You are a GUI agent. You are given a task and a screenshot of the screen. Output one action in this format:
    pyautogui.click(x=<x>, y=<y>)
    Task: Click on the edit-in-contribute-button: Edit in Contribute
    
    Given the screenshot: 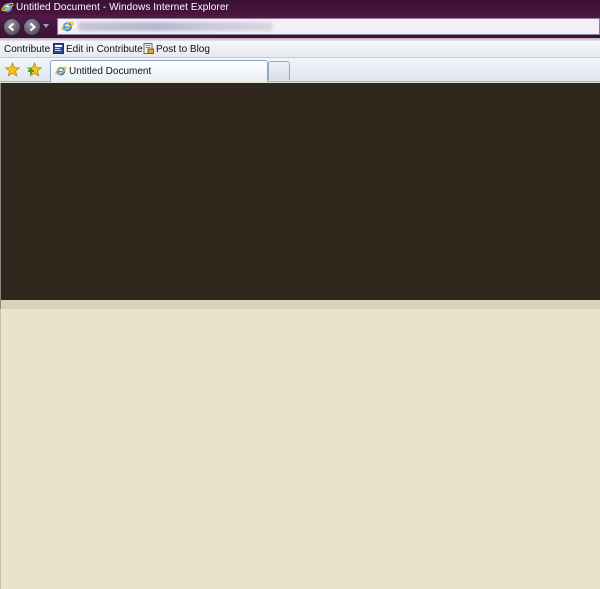 What is the action you would take?
    pyautogui.click(x=98, y=49)
    